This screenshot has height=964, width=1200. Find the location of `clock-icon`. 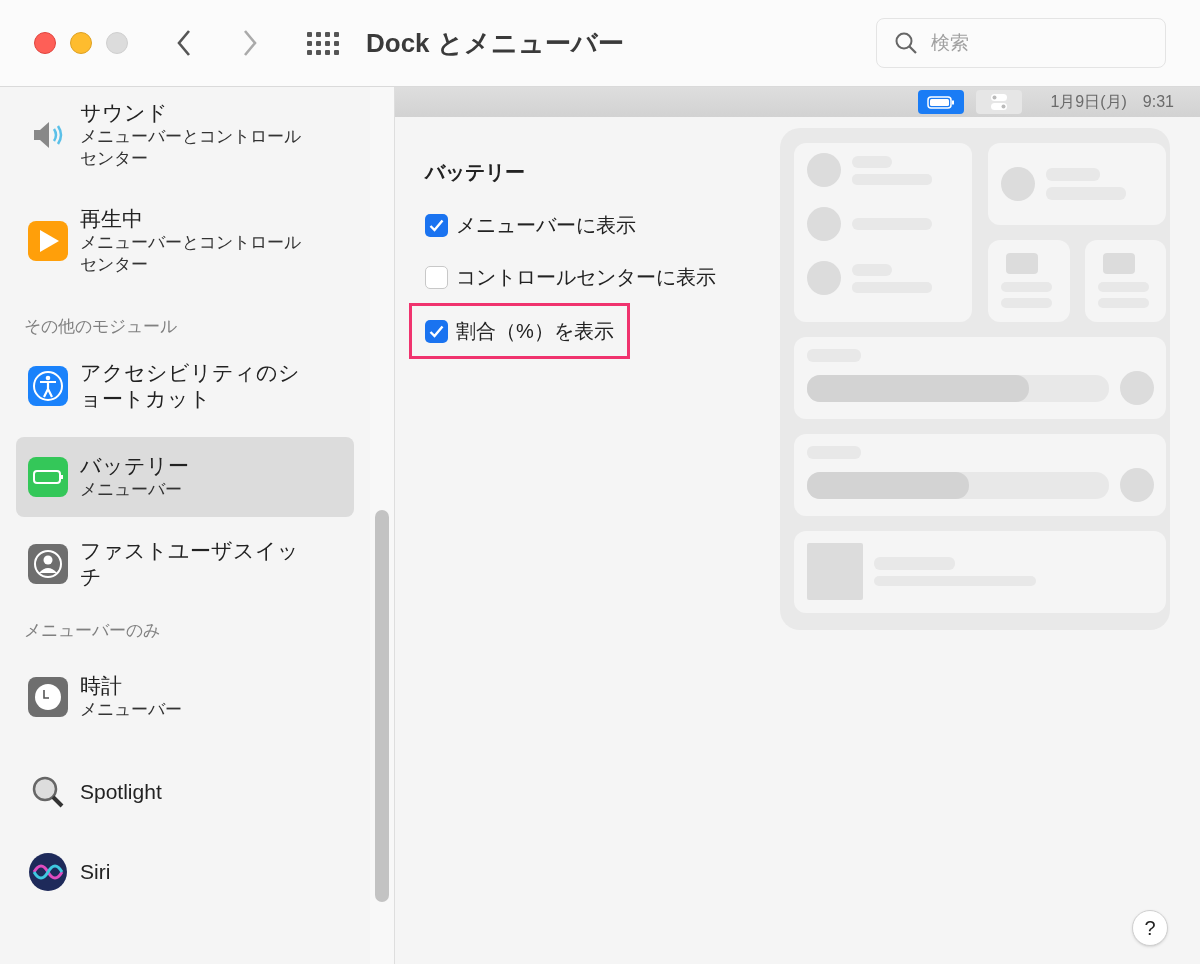

clock-icon is located at coordinates (48, 697).